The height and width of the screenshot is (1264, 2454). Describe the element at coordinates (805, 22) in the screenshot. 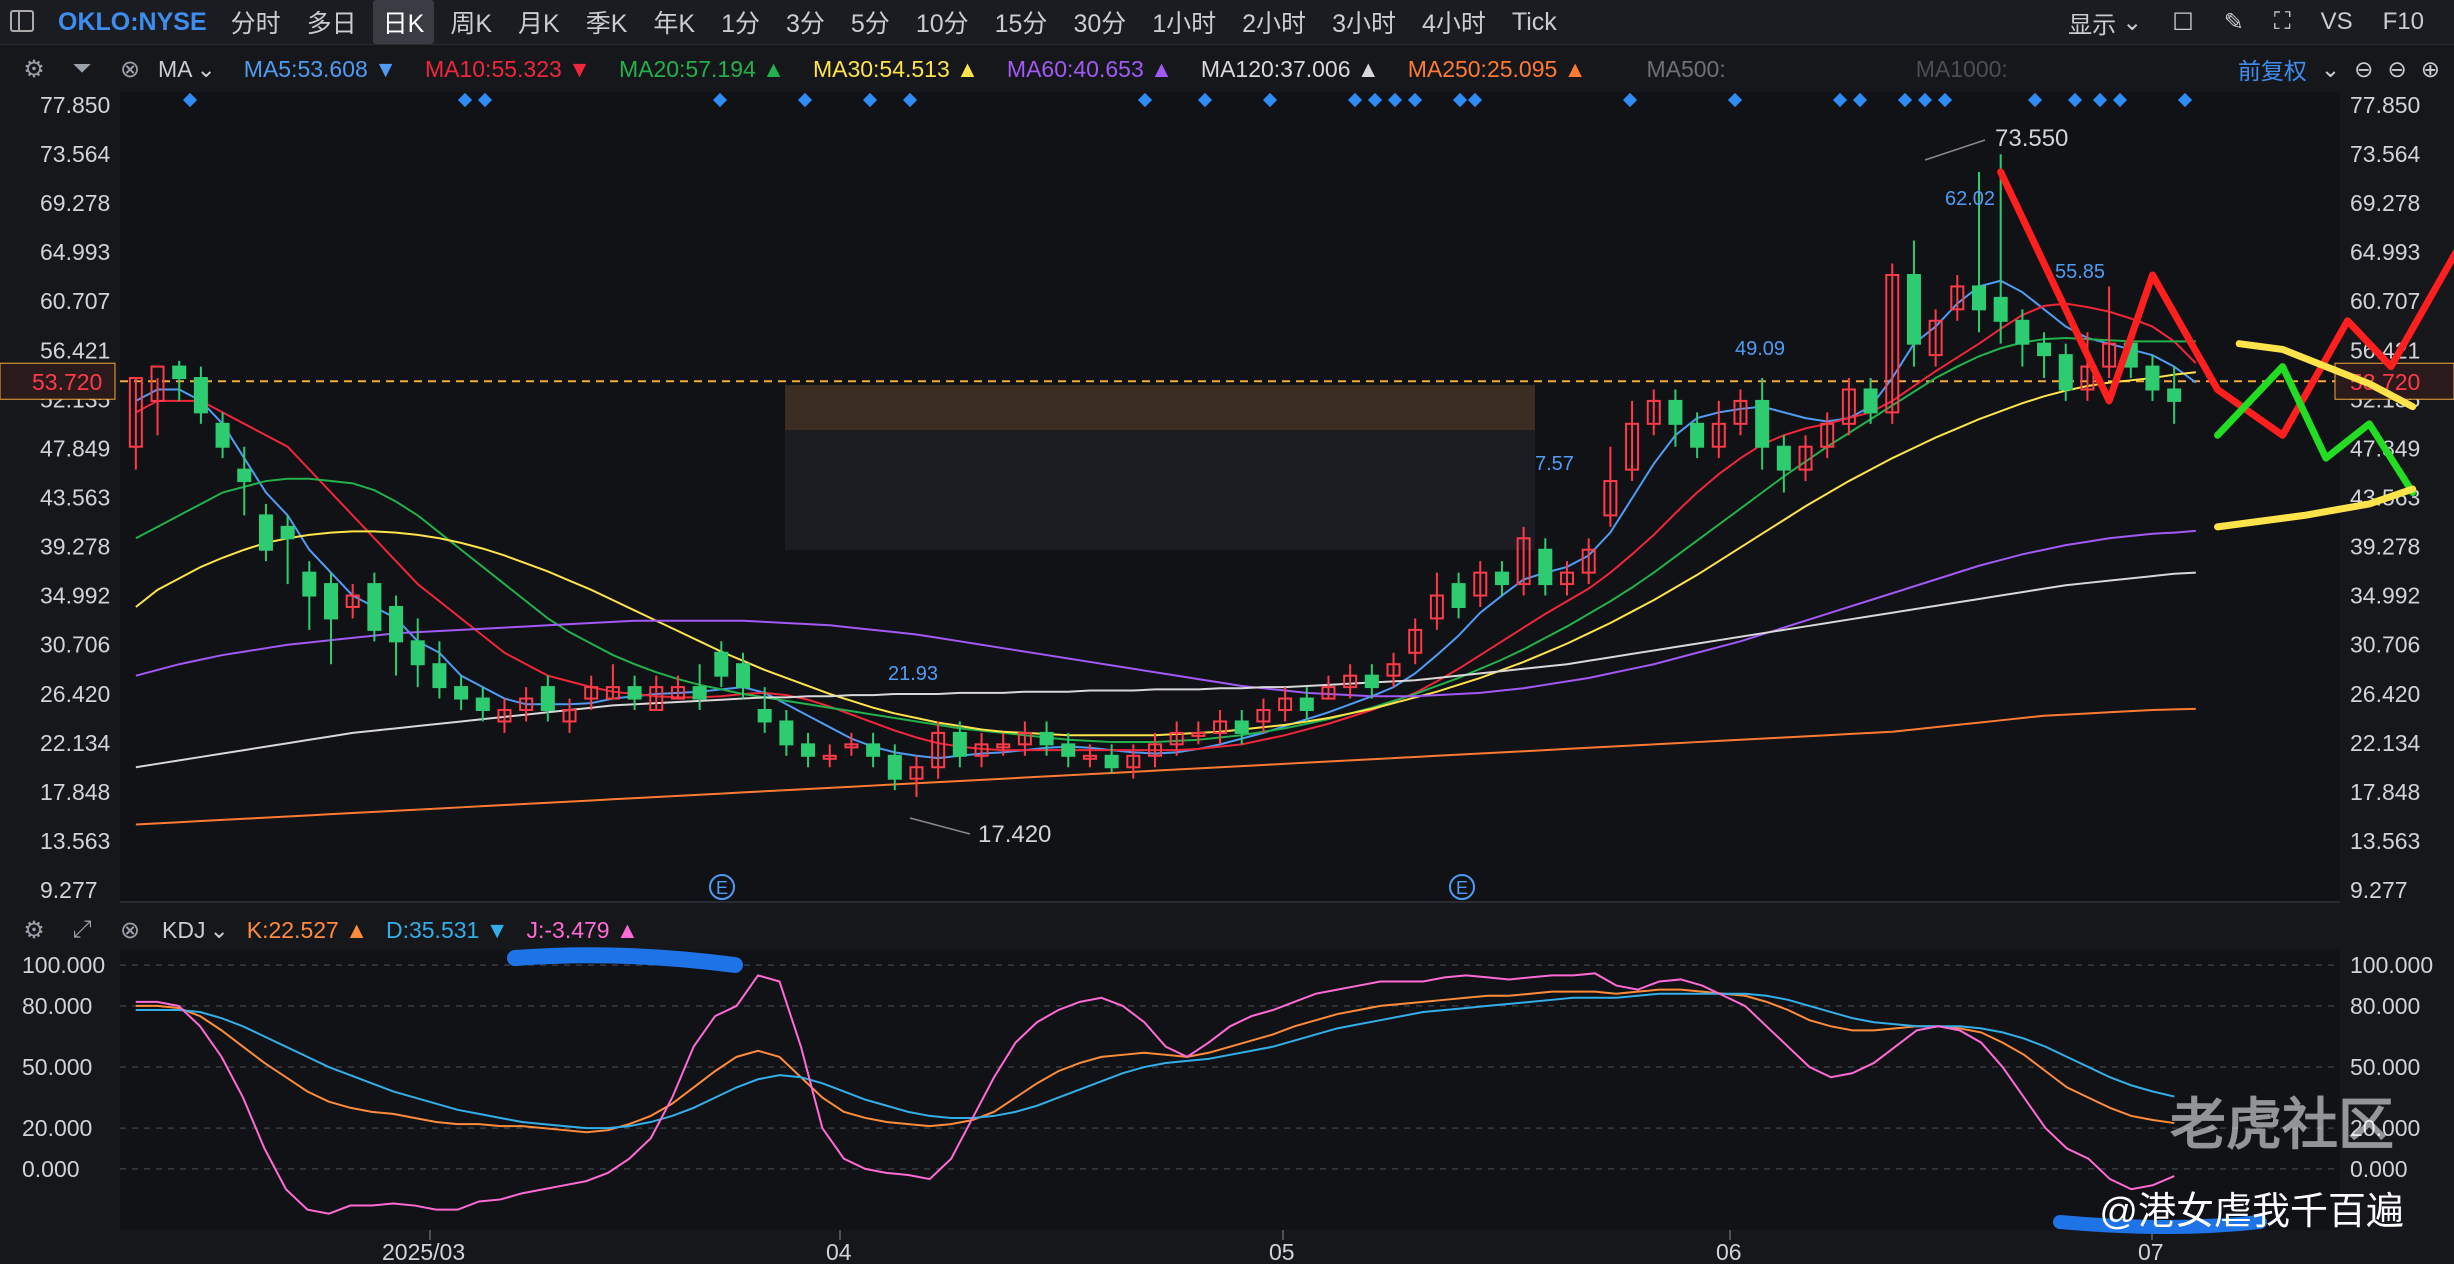

I see `tab-timeframe-8: 3分` at that location.